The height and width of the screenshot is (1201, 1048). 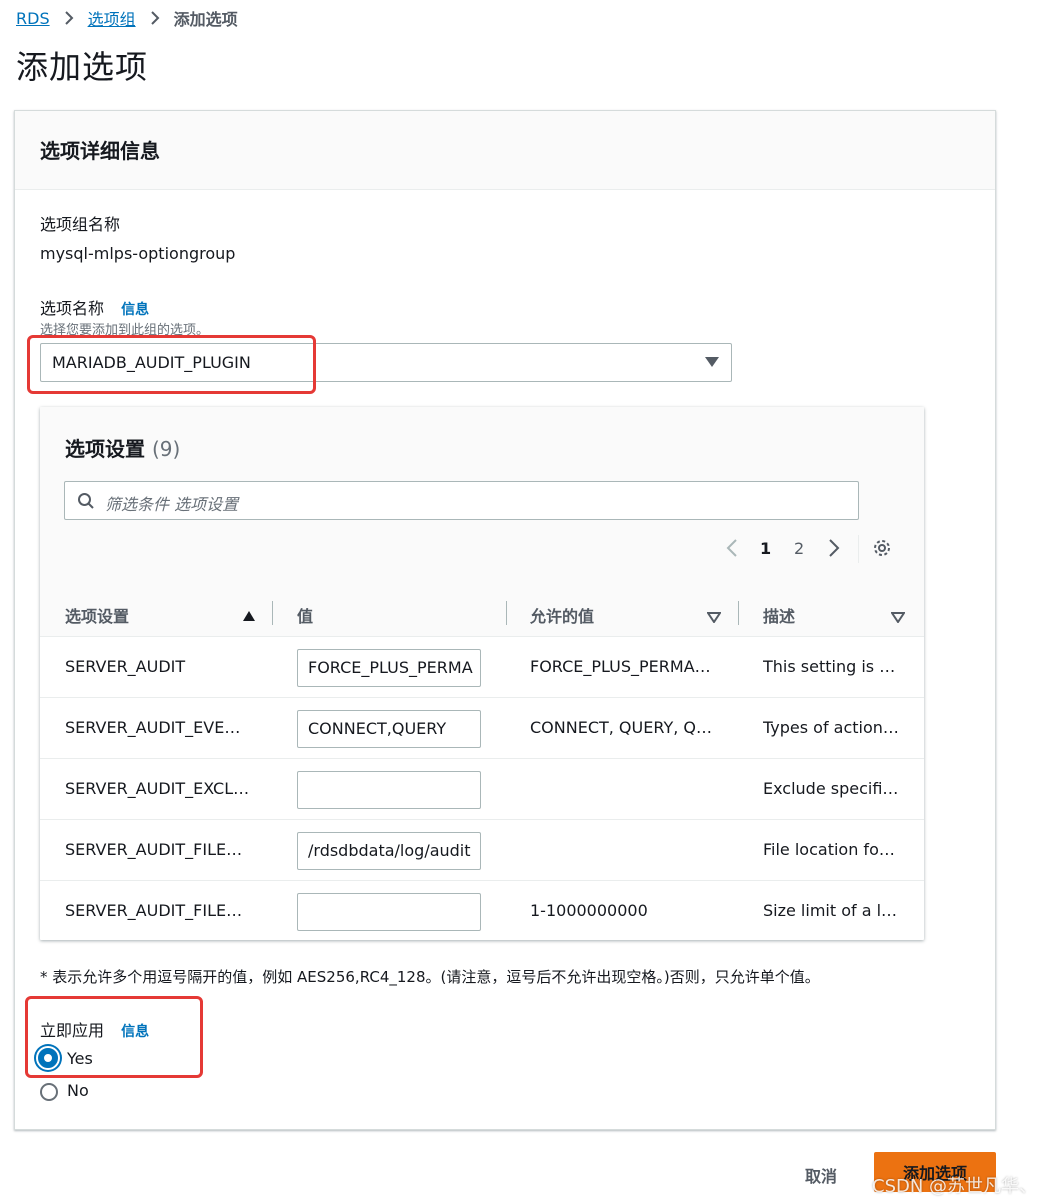 What do you see at coordinates (955, 1186) in the screenshot?
I see `watermark: CSDN @苏世凡华、` at bounding box center [955, 1186].